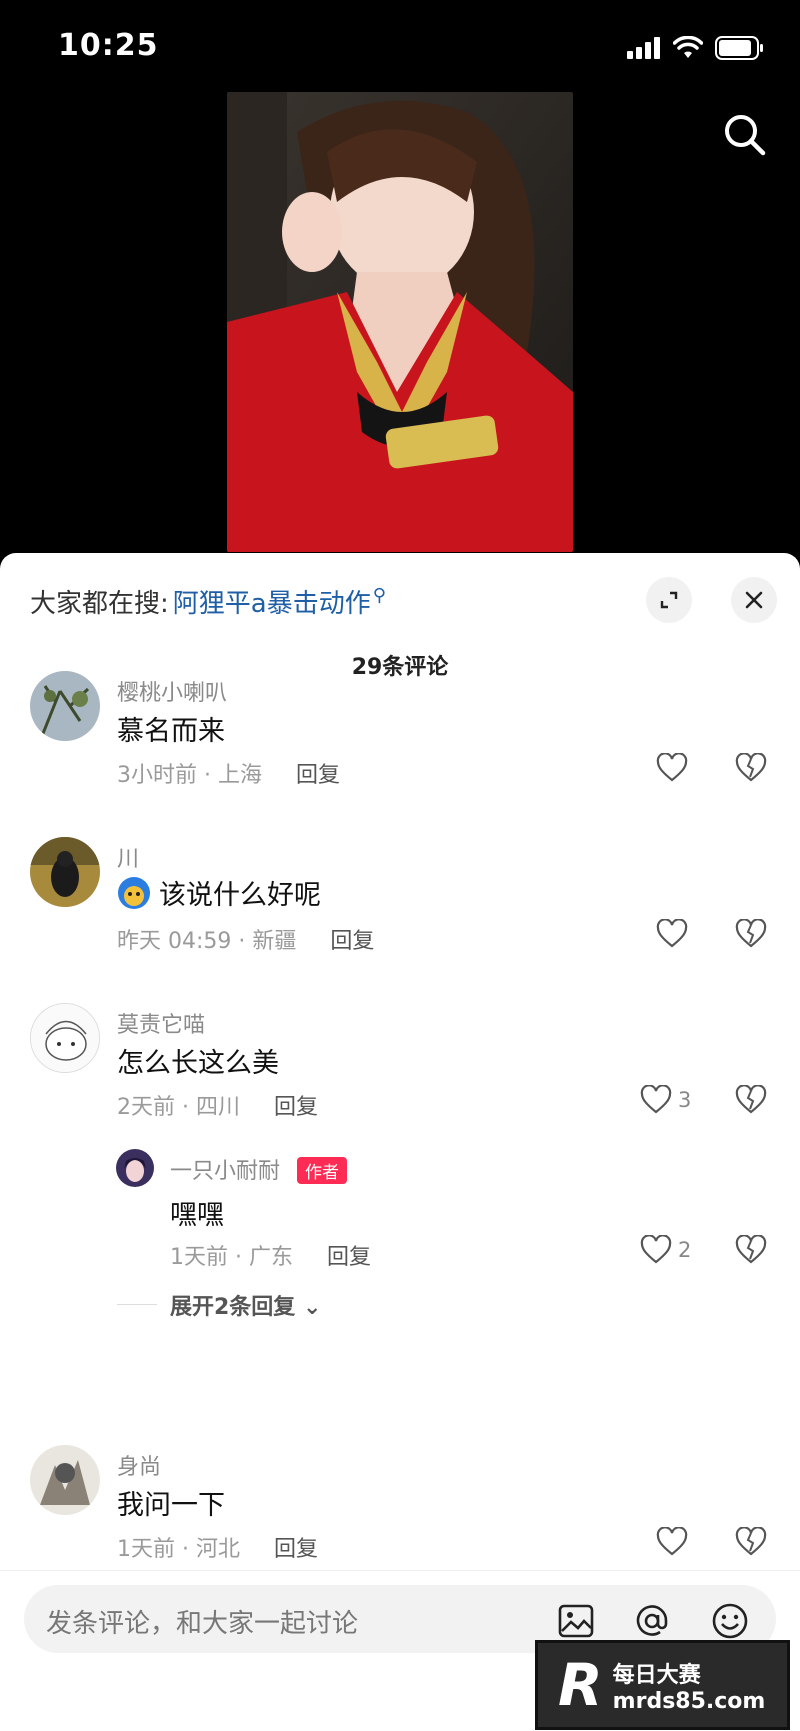 This screenshot has width=800, height=1731. I want to click on expand-icon, so click(669, 600).